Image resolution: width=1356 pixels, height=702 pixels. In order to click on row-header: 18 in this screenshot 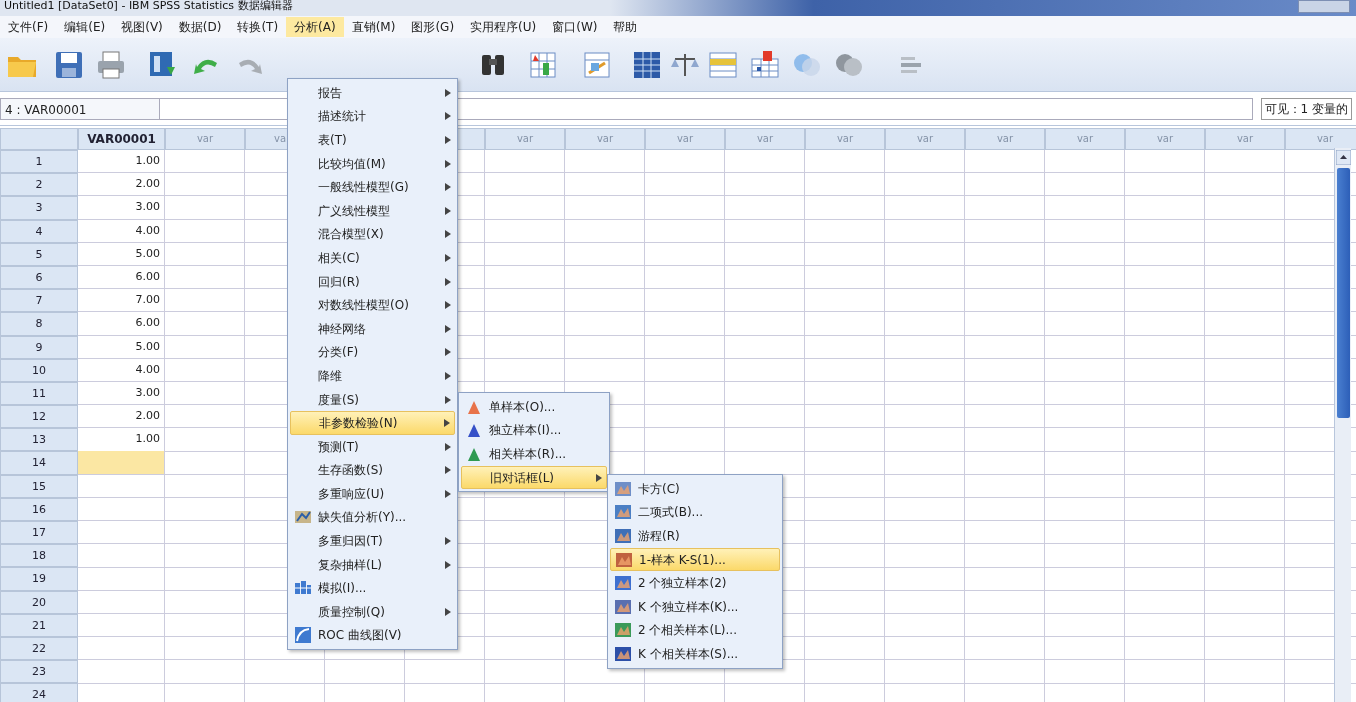, I will do `click(39, 556)`.